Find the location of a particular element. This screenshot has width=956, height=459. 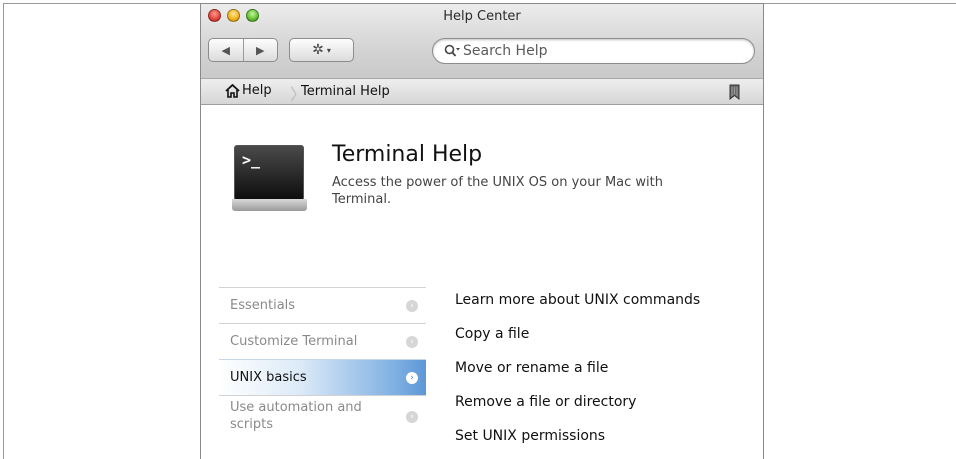

link-learn-unix-commands: Learn more about UNIX commands is located at coordinates (577, 309).